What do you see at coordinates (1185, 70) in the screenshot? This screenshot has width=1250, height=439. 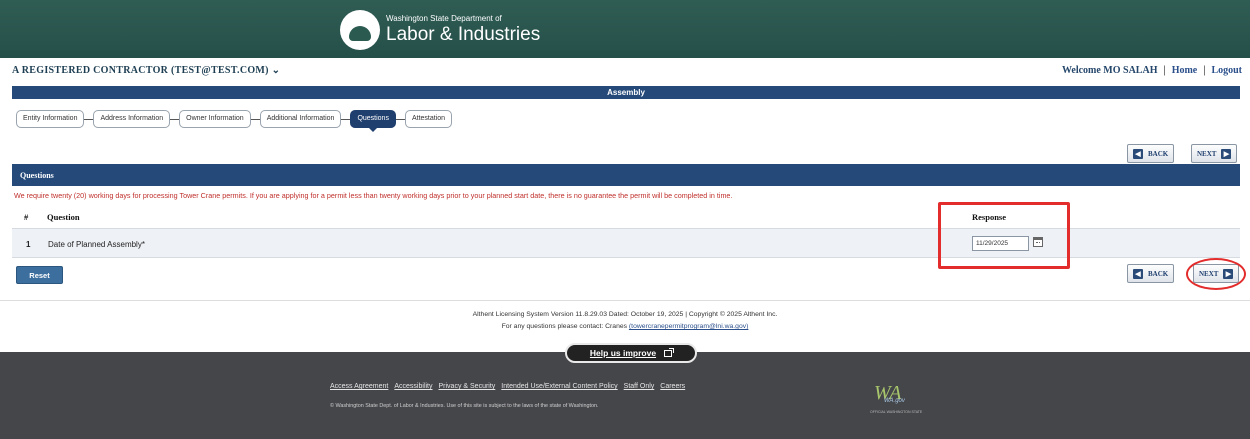 I see `home-link: Home` at bounding box center [1185, 70].